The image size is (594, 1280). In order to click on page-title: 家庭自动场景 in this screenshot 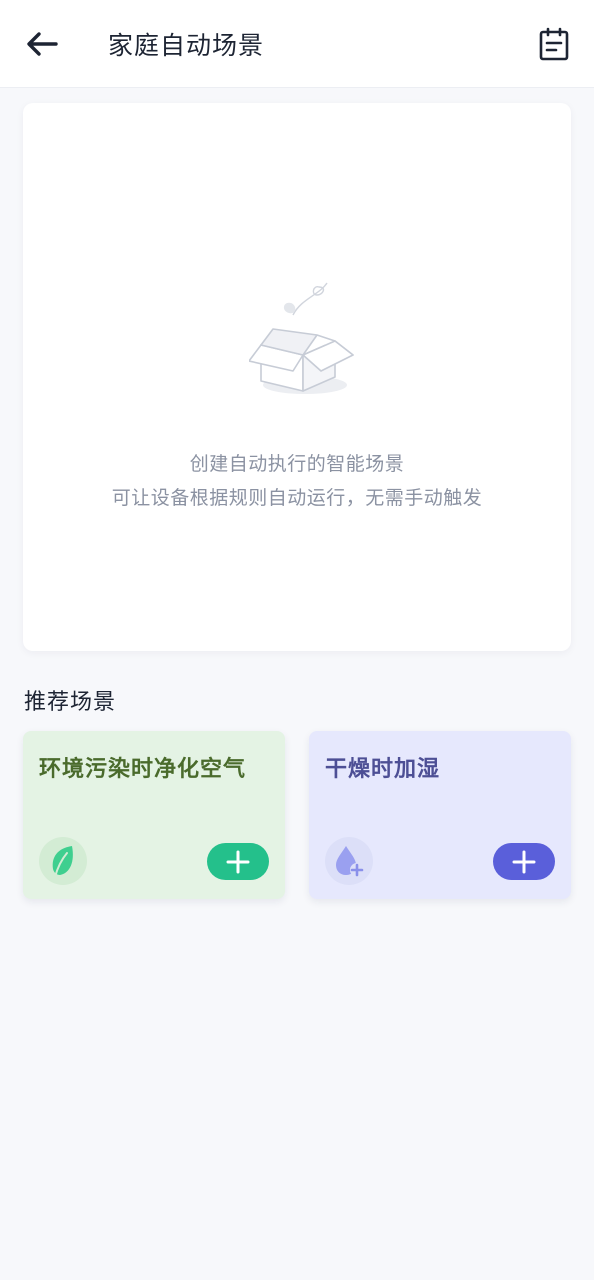, I will do `click(186, 45)`.